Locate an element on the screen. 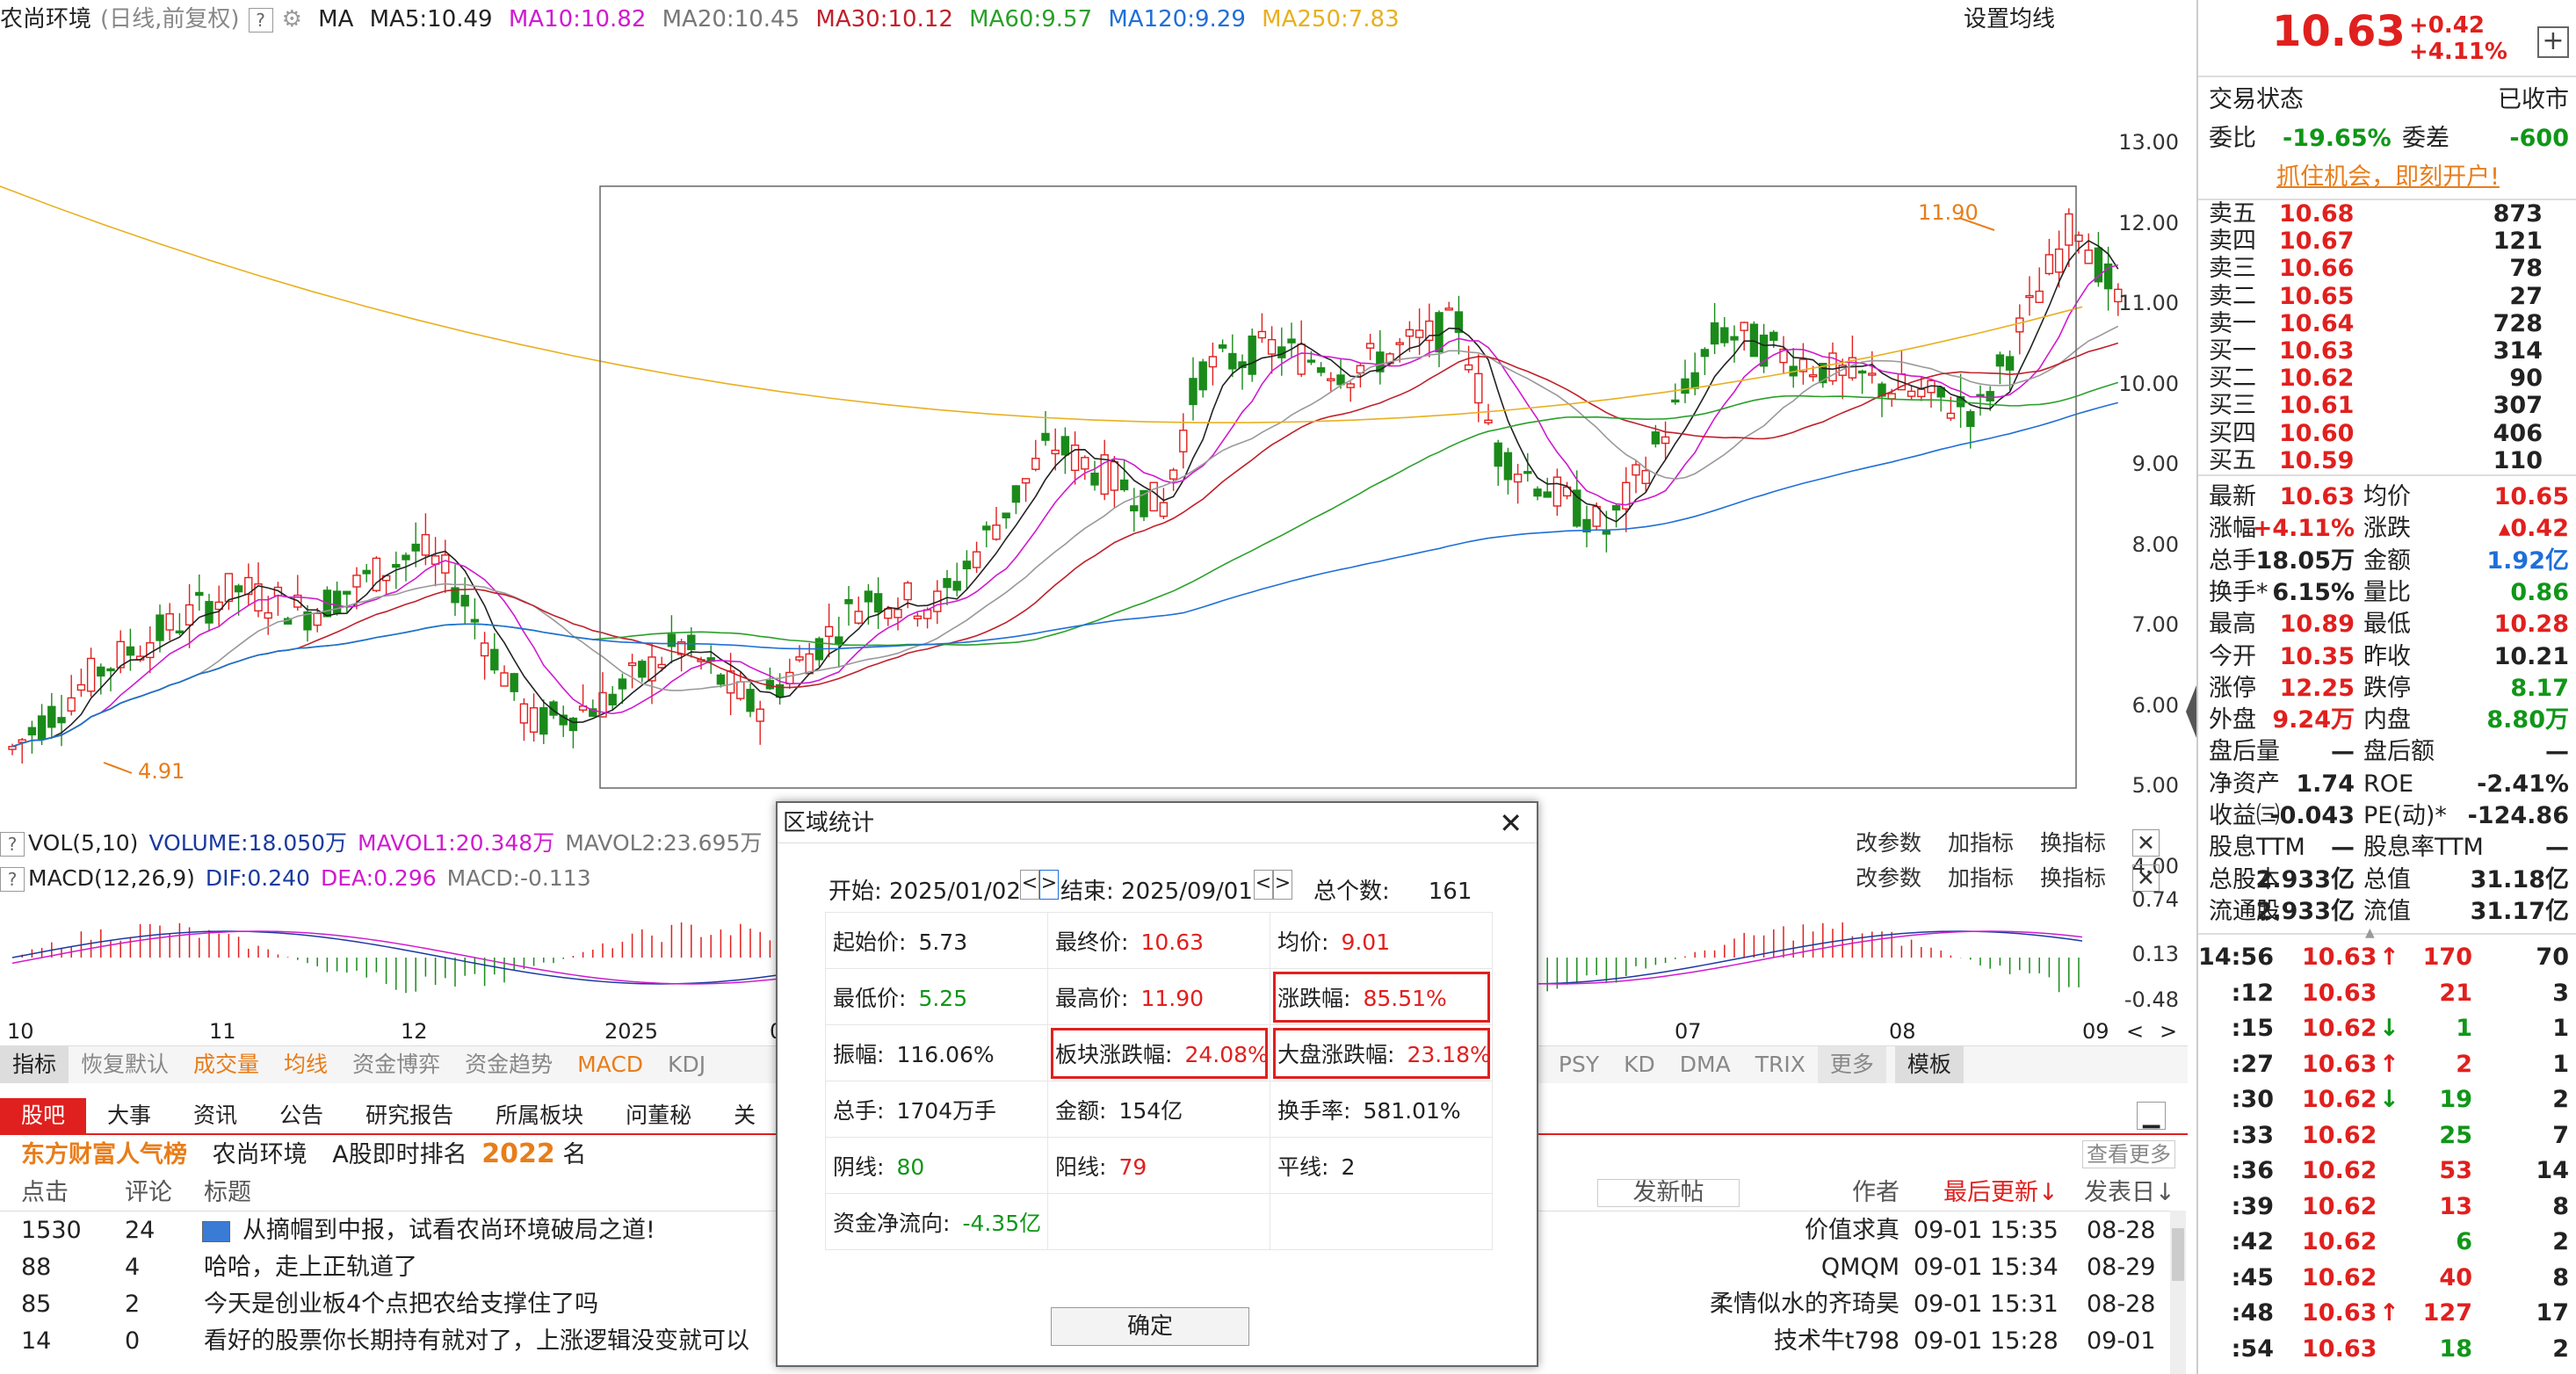  tab-capital-trend: 资金趋势 is located at coordinates (508, 1064).